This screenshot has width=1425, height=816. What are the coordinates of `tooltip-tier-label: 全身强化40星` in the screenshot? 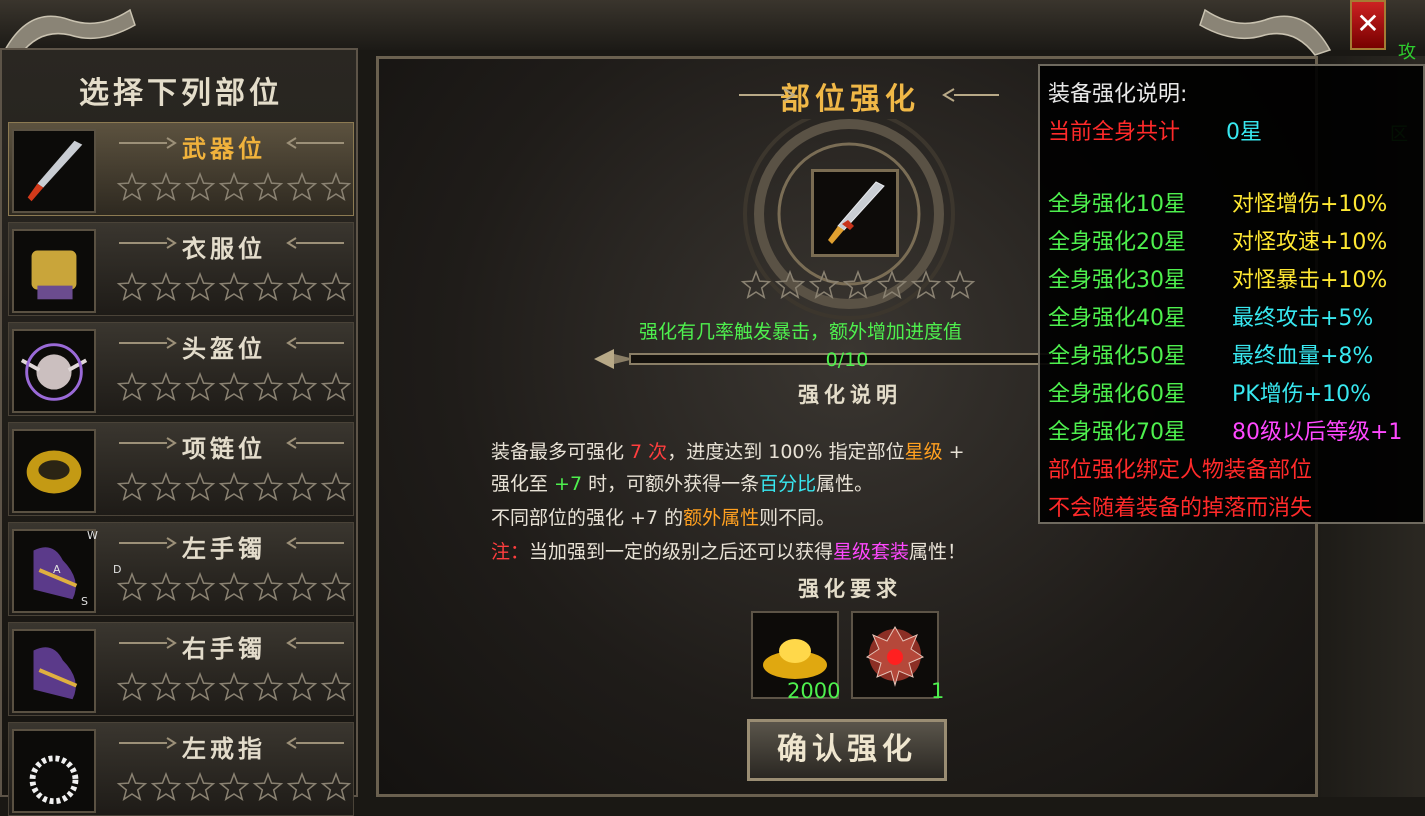 It's located at (1117, 318).